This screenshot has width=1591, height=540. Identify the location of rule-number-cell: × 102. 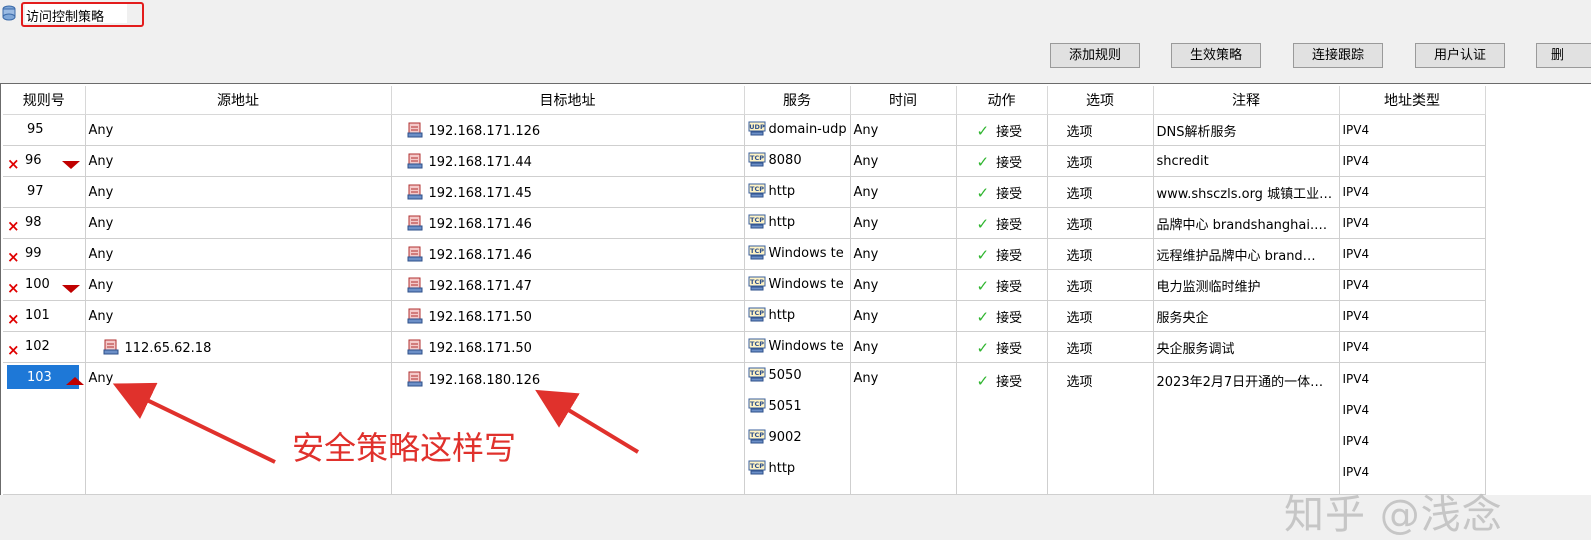
(44, 347).